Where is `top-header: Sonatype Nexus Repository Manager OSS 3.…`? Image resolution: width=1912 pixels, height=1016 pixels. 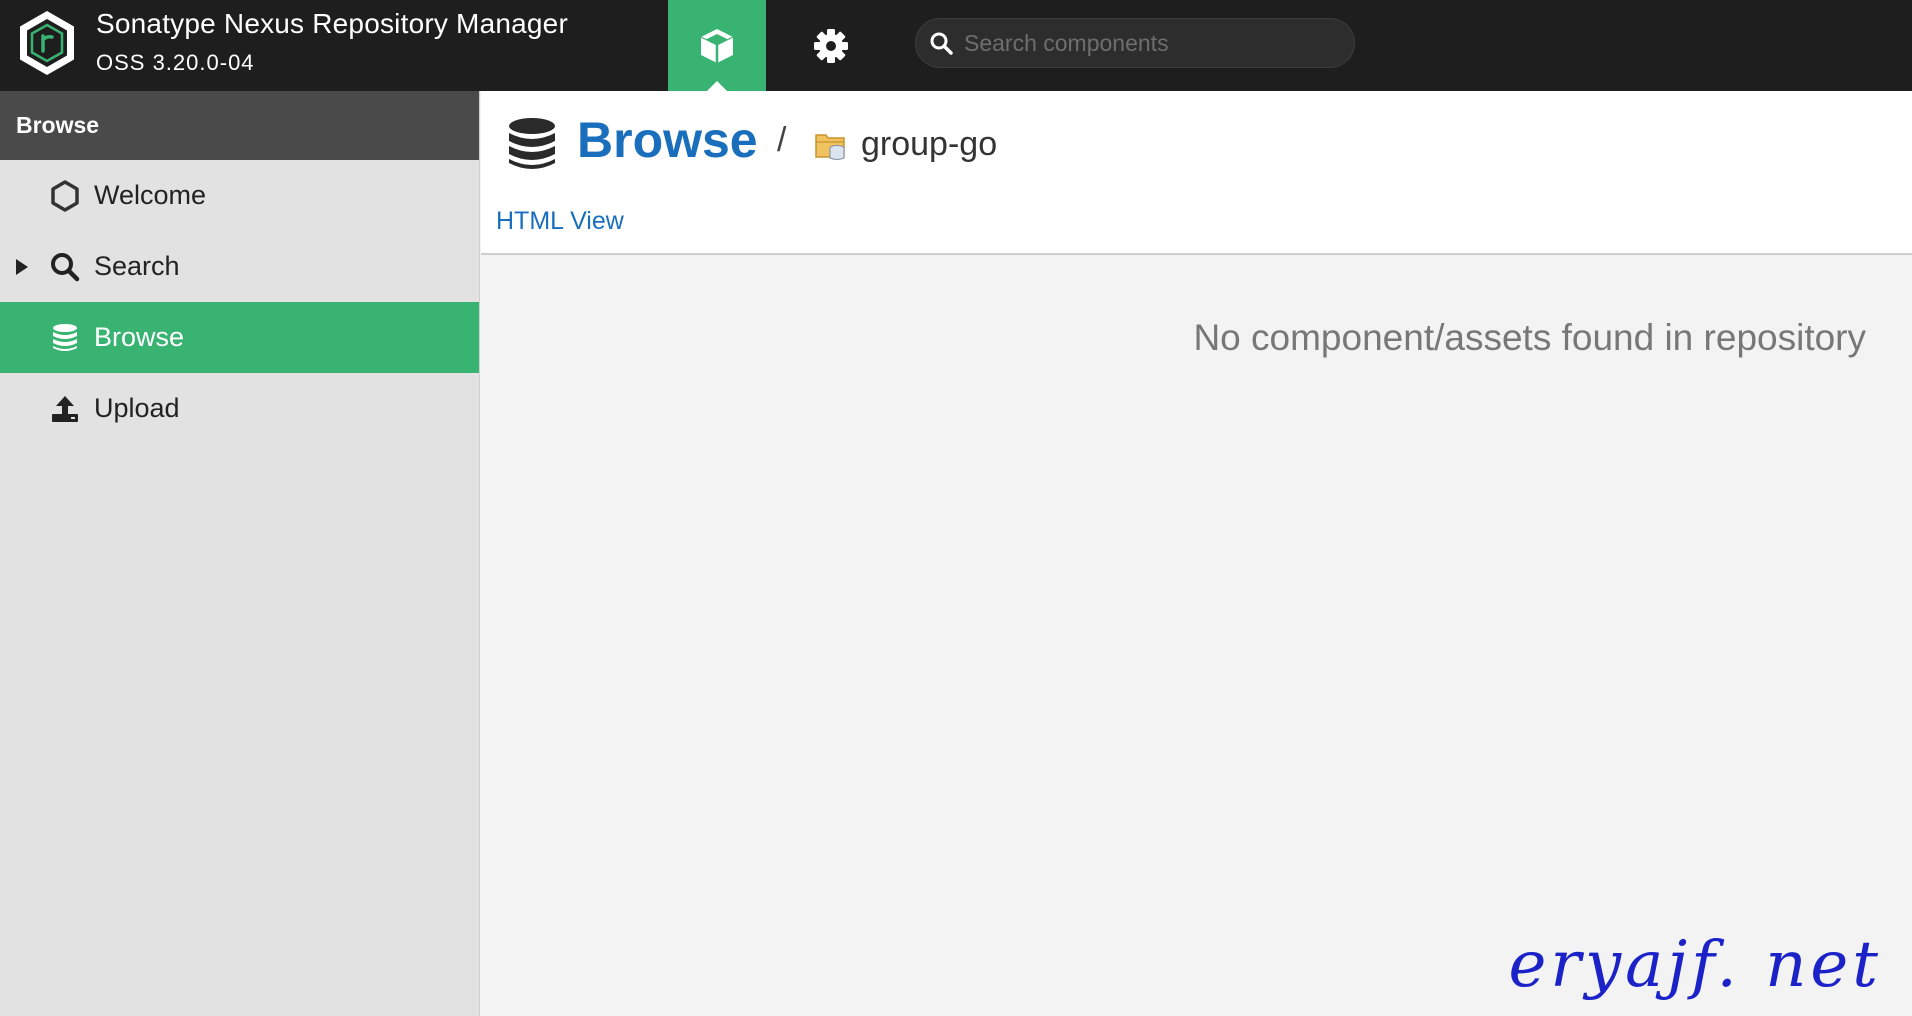 top-header: Sonatype Nexus Repository Manager OSS 3.… is located at coordinates (956, 45).